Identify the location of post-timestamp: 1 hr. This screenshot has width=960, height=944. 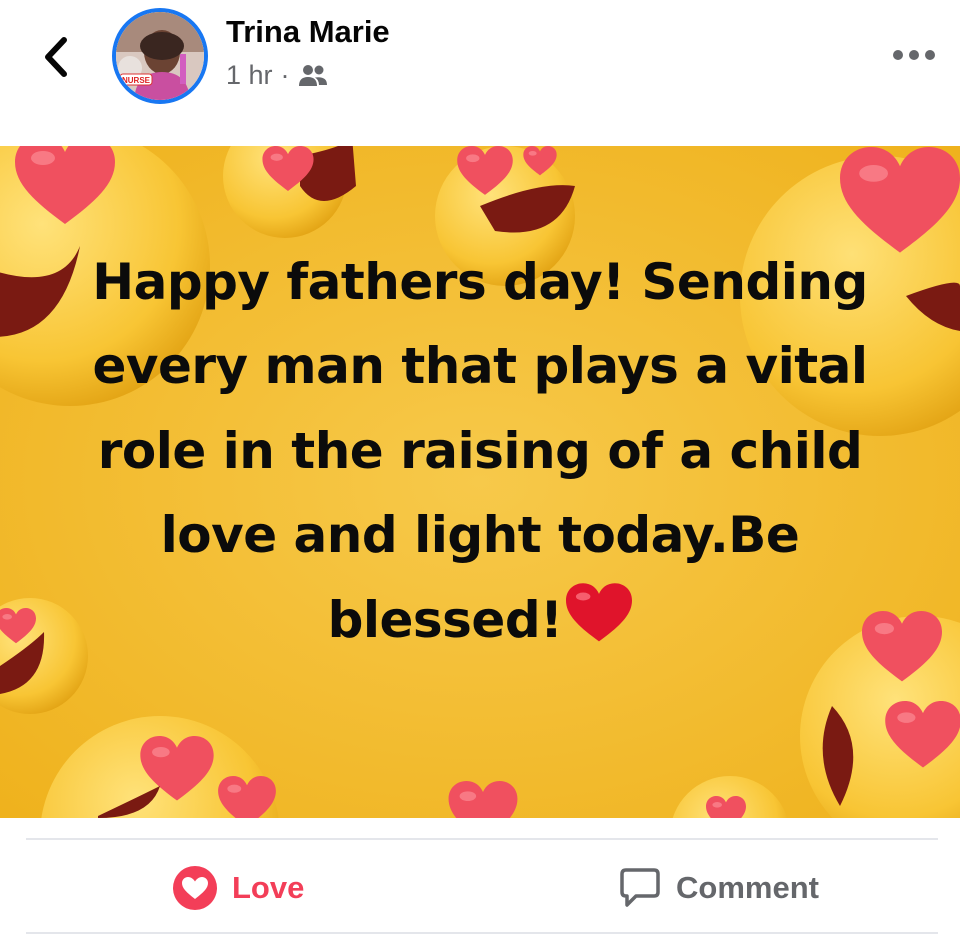
(249, 75).